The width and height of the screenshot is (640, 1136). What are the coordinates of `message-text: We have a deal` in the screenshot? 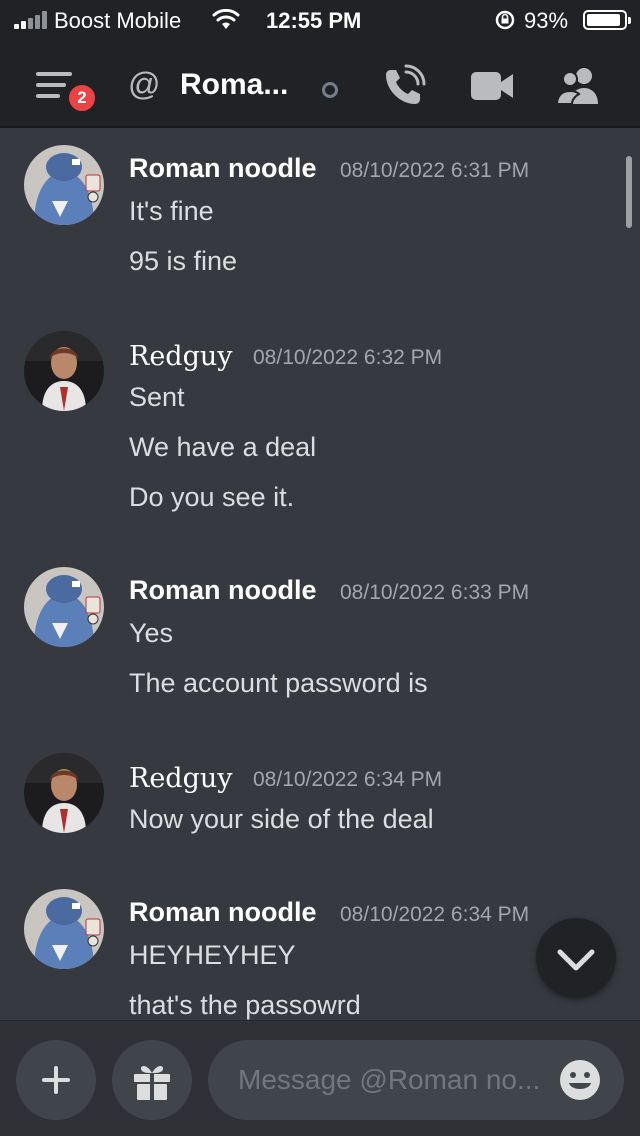 It's located at (223, 447).